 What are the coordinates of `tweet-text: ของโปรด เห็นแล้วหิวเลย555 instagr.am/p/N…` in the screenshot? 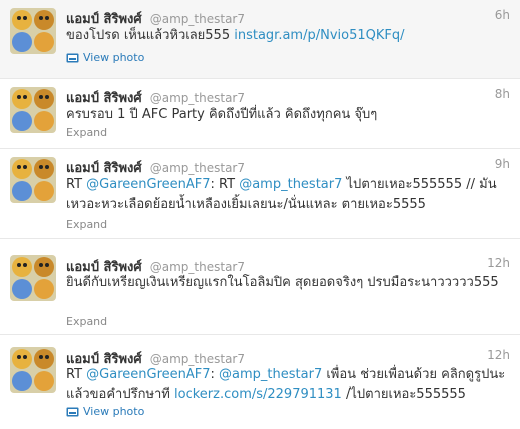 It's located at (288, 36).